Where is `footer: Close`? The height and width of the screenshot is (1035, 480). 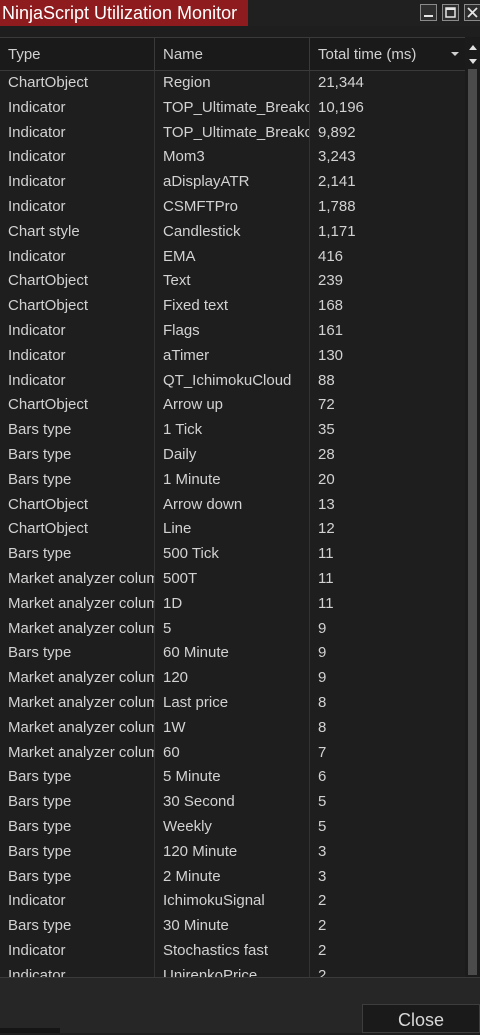 footer: Close is located at coordinates (240, 1005).